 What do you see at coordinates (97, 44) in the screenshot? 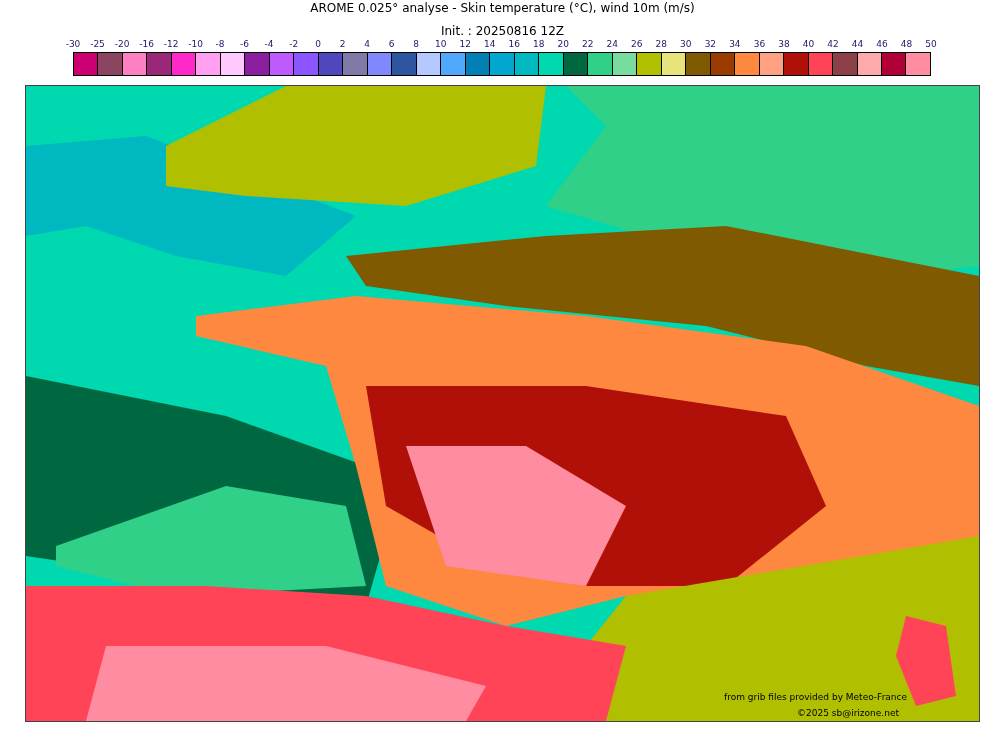
I see `colorbar-tick-label: -25` at bounding box center [97, 44].